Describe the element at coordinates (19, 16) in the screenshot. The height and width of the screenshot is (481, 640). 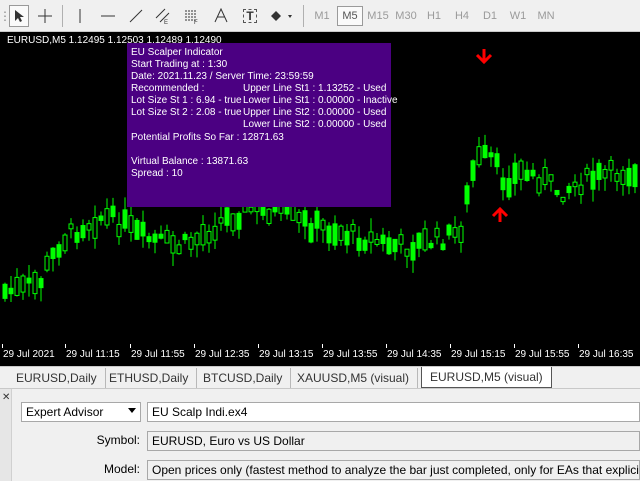
I see `cursor-icon` at that location.